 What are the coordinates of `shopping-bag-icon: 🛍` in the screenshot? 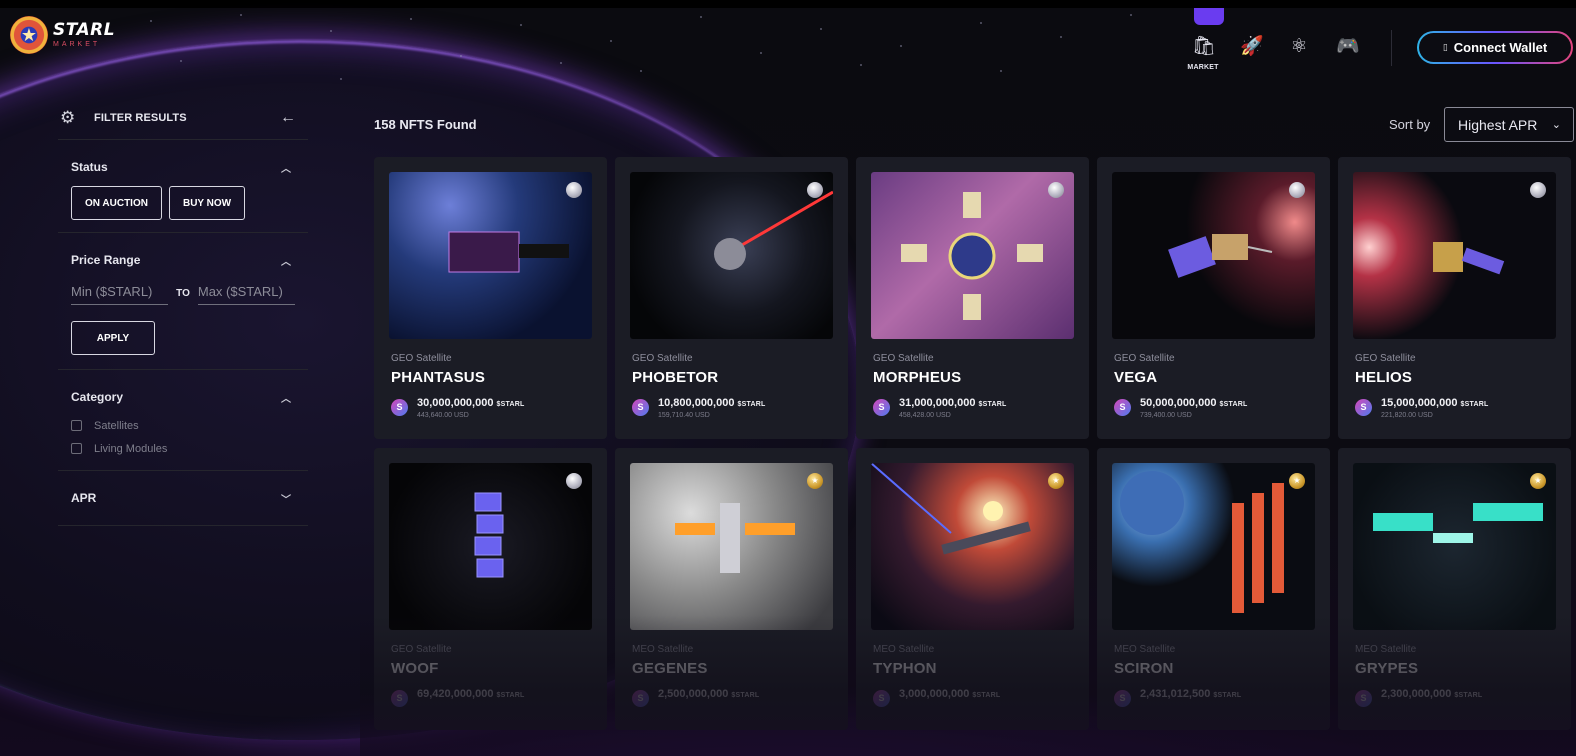 It's located at (1204, 46).